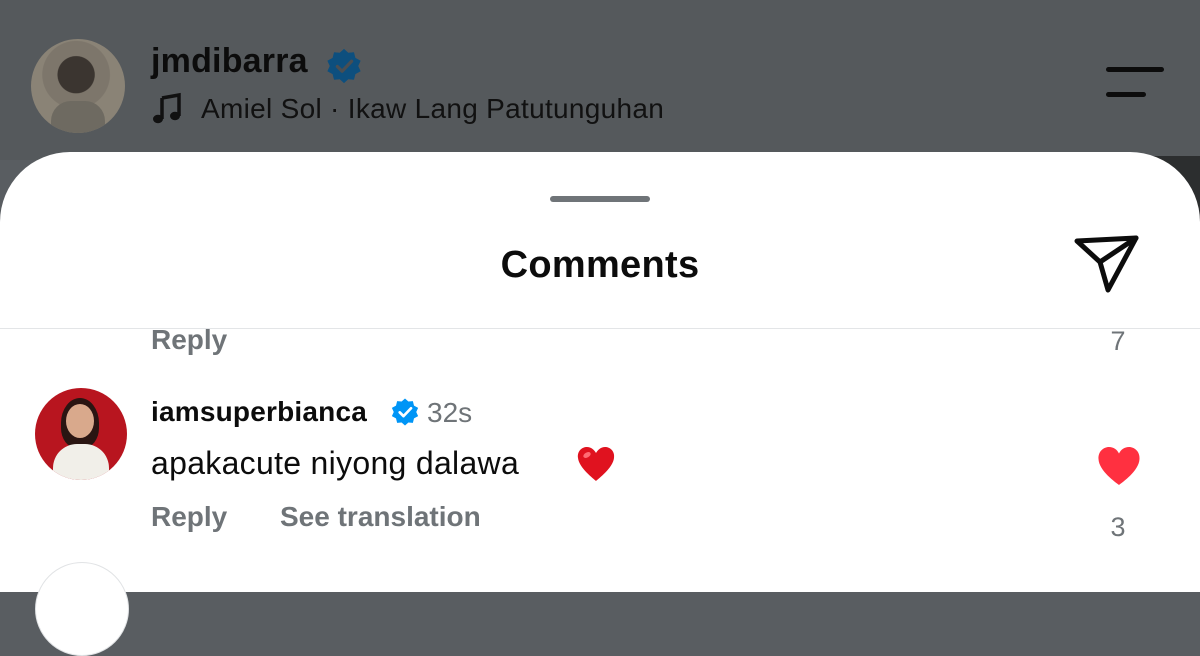 The image size is (1200, 656). I want to click on menu-icon, so click(1136, 84).